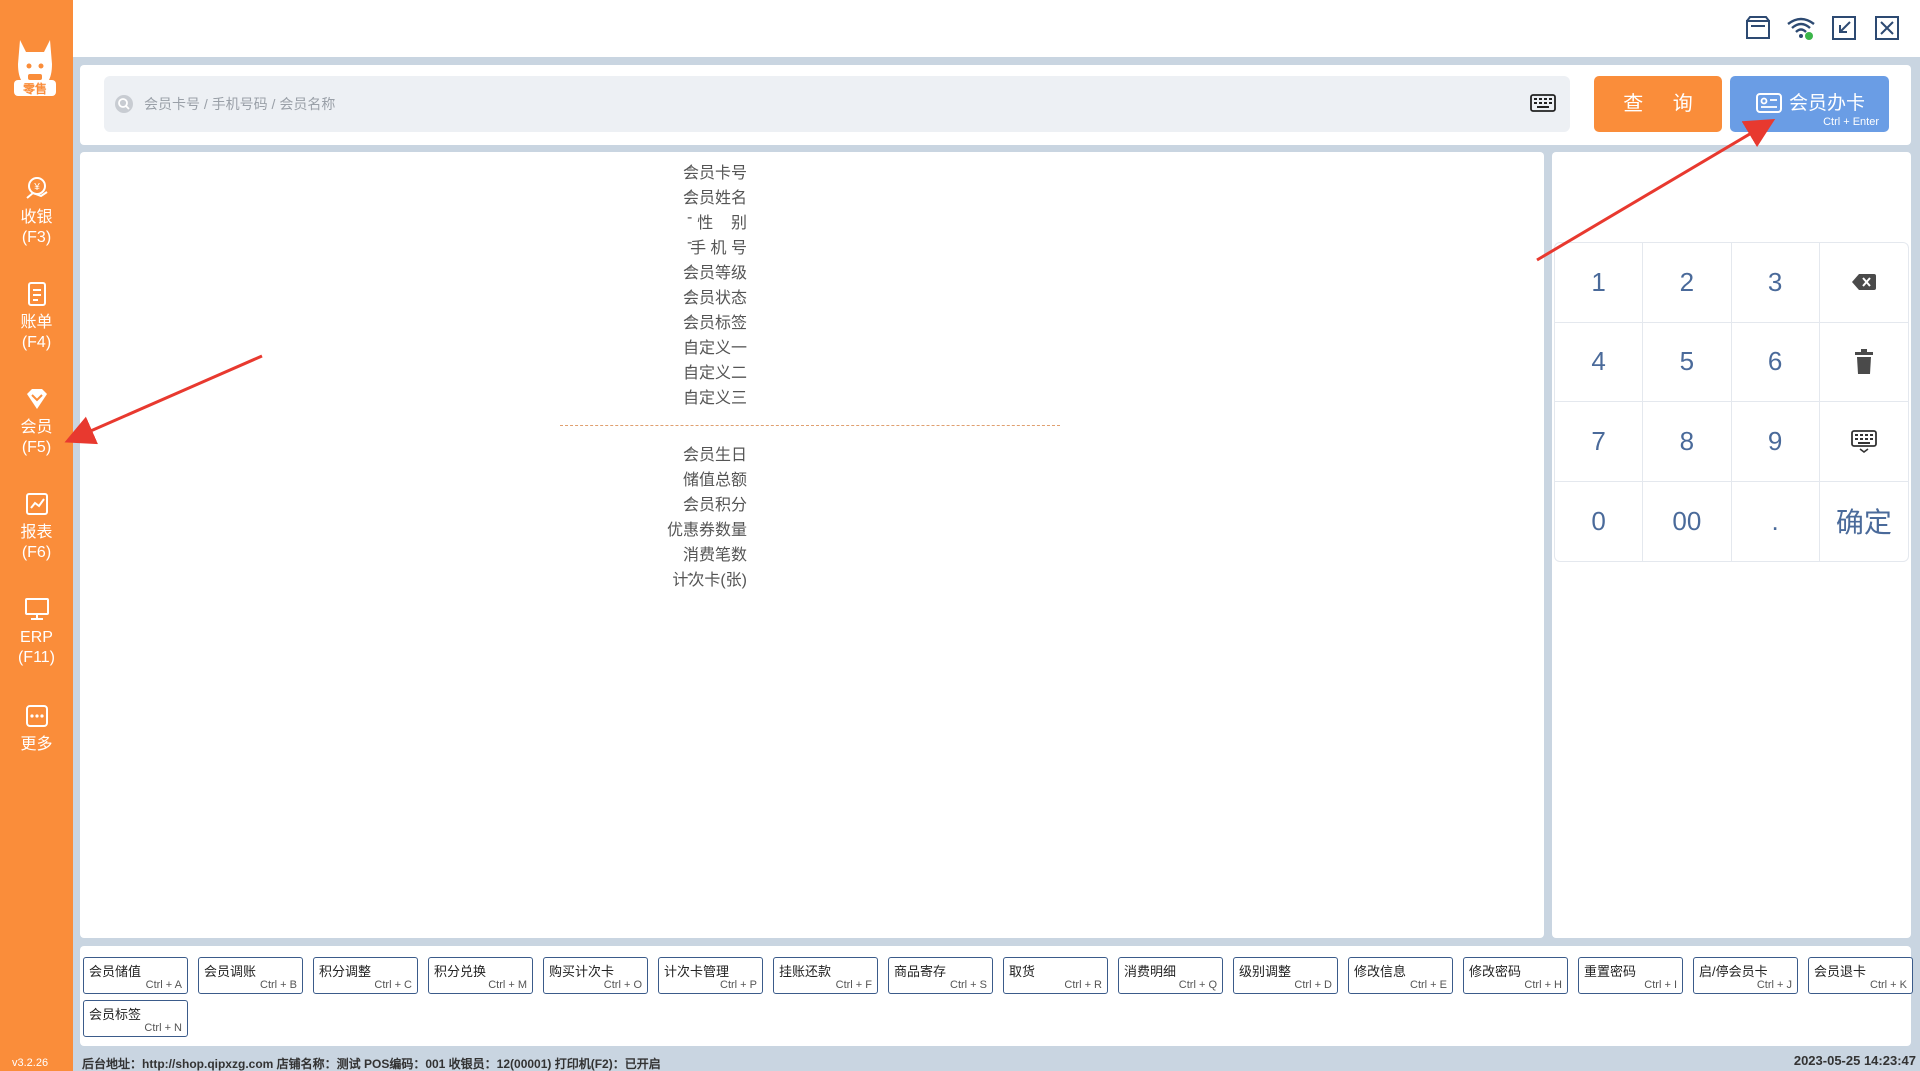 Image resolution: width=1920 pixels, height=1071 pixels. Describe the element at coordinates (738, 985) in the screenshot. I see `shortcut-key: Ctrl + P` at that location.